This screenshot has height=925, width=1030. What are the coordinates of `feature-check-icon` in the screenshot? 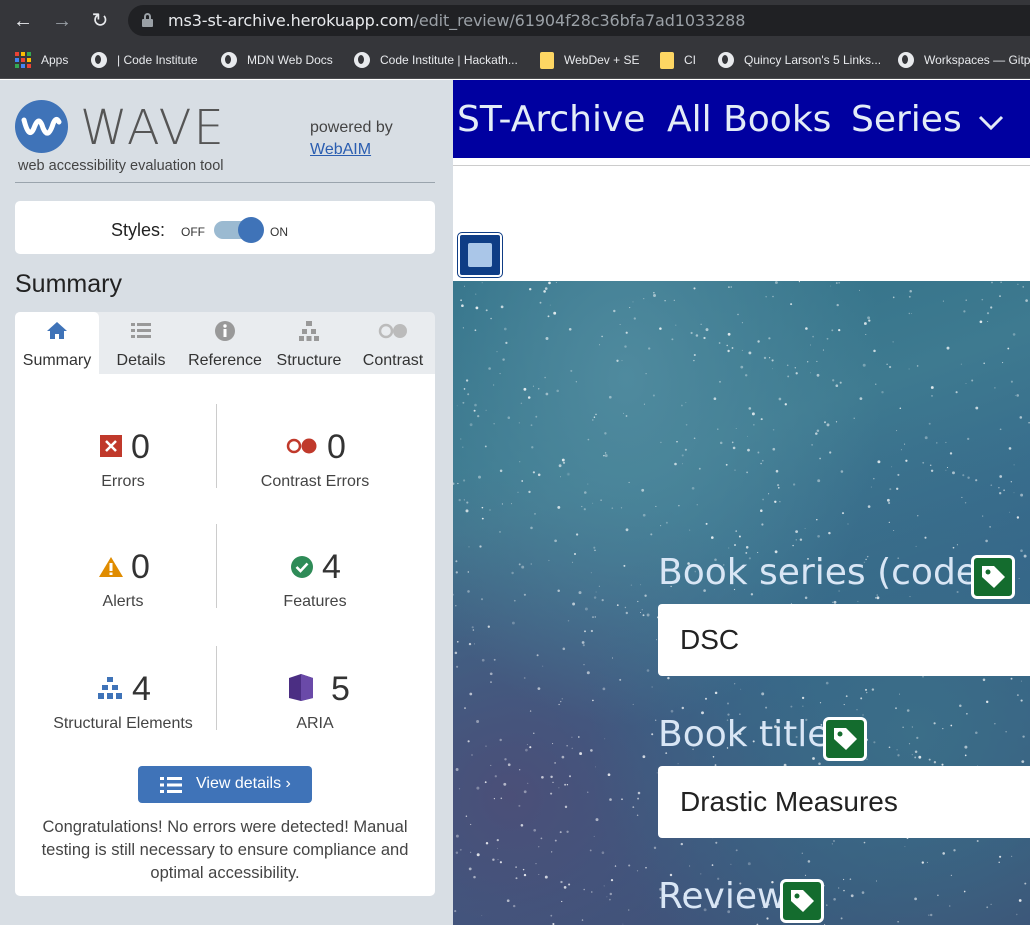 It's located at (302, 567).